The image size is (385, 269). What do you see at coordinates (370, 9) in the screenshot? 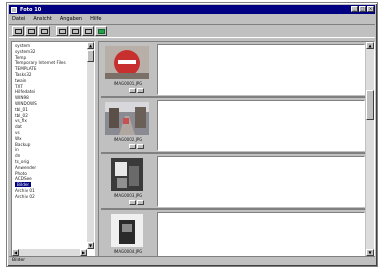
I see `close-button: ×` at bounding box center [370, 9].